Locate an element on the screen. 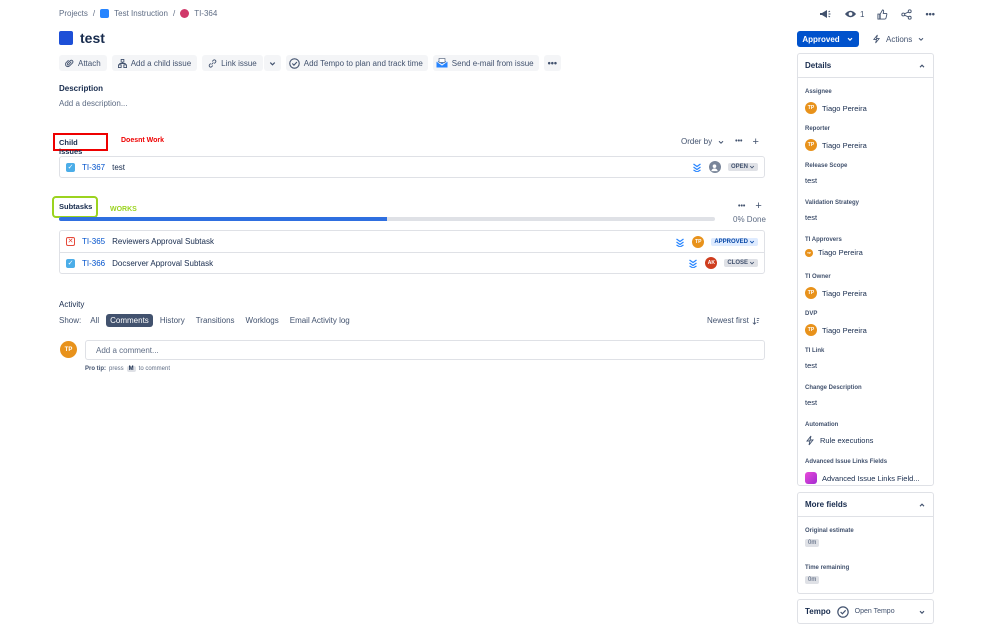 The height and width of the screenshot is (628, 999). status-transition-button: Approved is located at coordinates (828, 39).